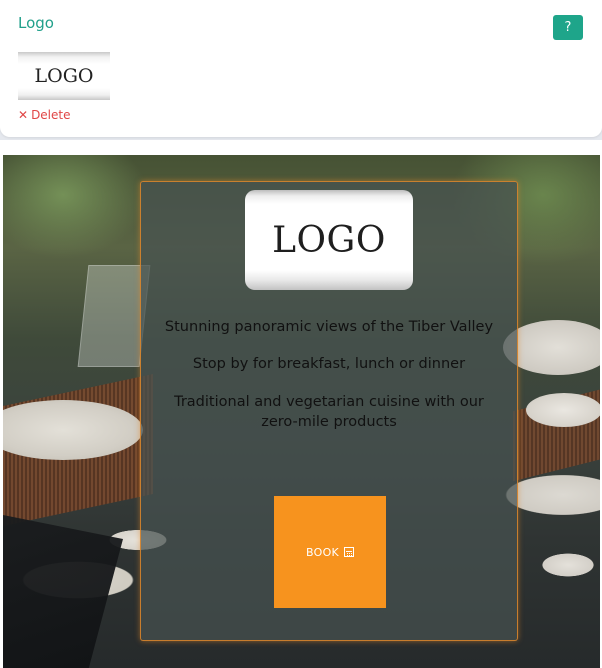 This screenshot has height=668, width=602. I want to click on tagline: Stop by for breakfast, lunch or dinner, so click(329, 364).